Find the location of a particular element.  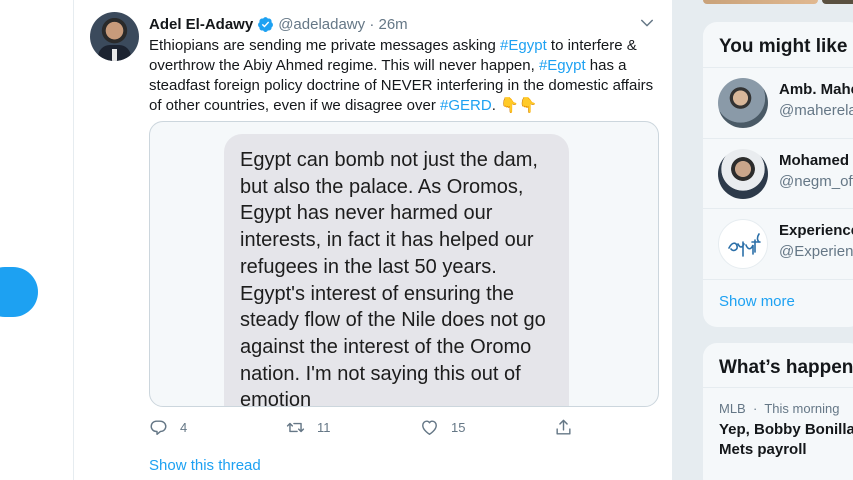

hashtag-link: #GERD is located at coordinates (466, 105).